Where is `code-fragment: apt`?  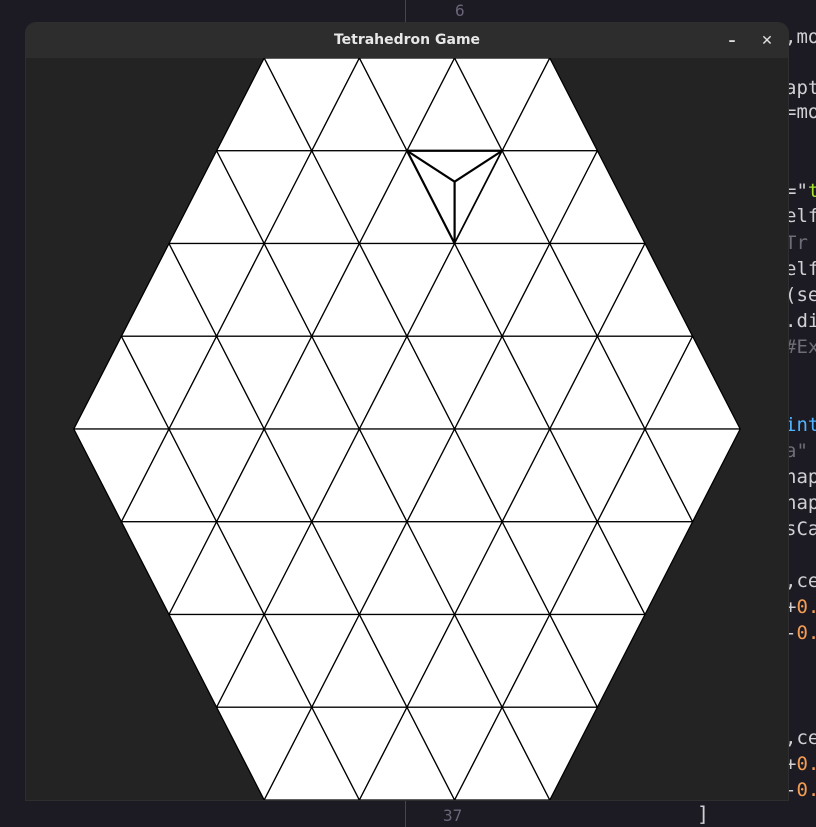
code-fragment: apt is located at coordinates (800, 88).